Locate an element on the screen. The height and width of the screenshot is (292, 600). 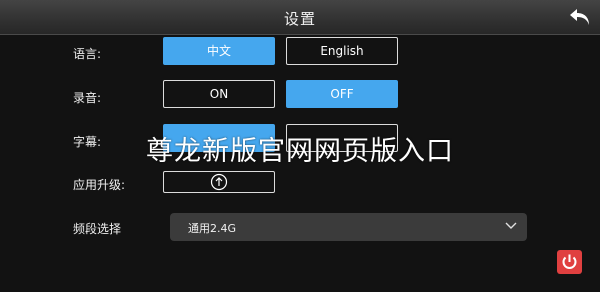
band-label: 频段选择 is located at coordinates (97, 229).